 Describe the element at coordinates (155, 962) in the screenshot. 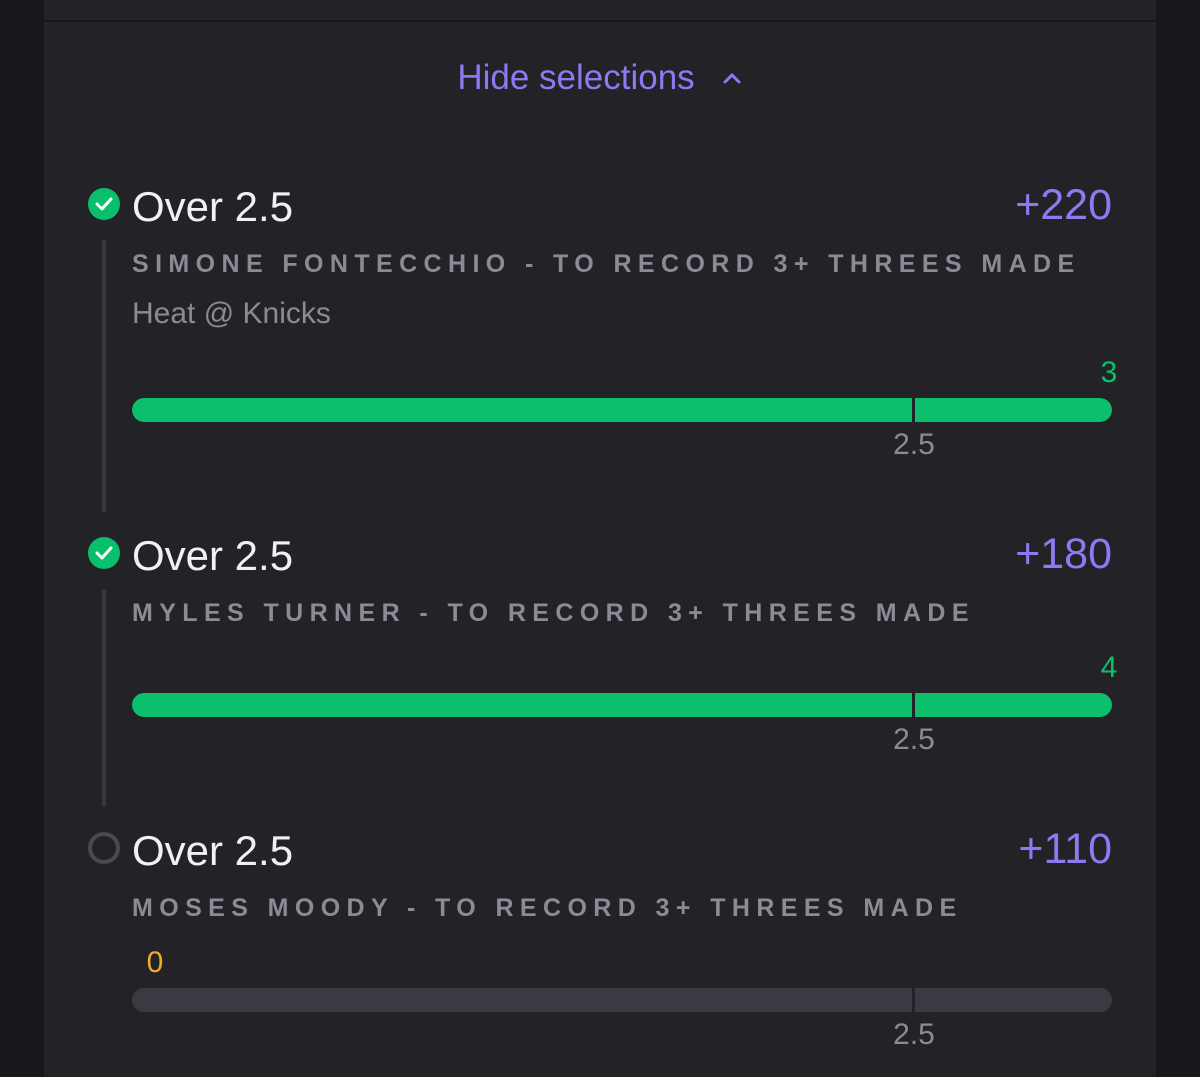

I see `result-value: 0` at that location.